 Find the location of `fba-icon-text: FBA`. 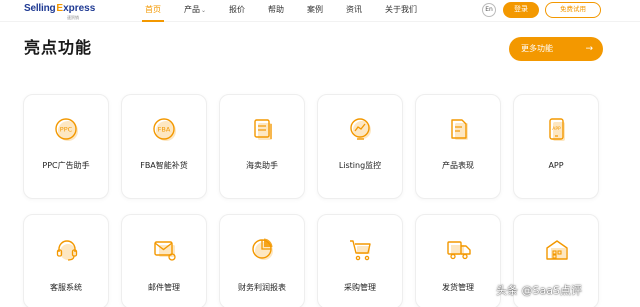

fba-icon-text: FBA is located at coordinates (164, 130).